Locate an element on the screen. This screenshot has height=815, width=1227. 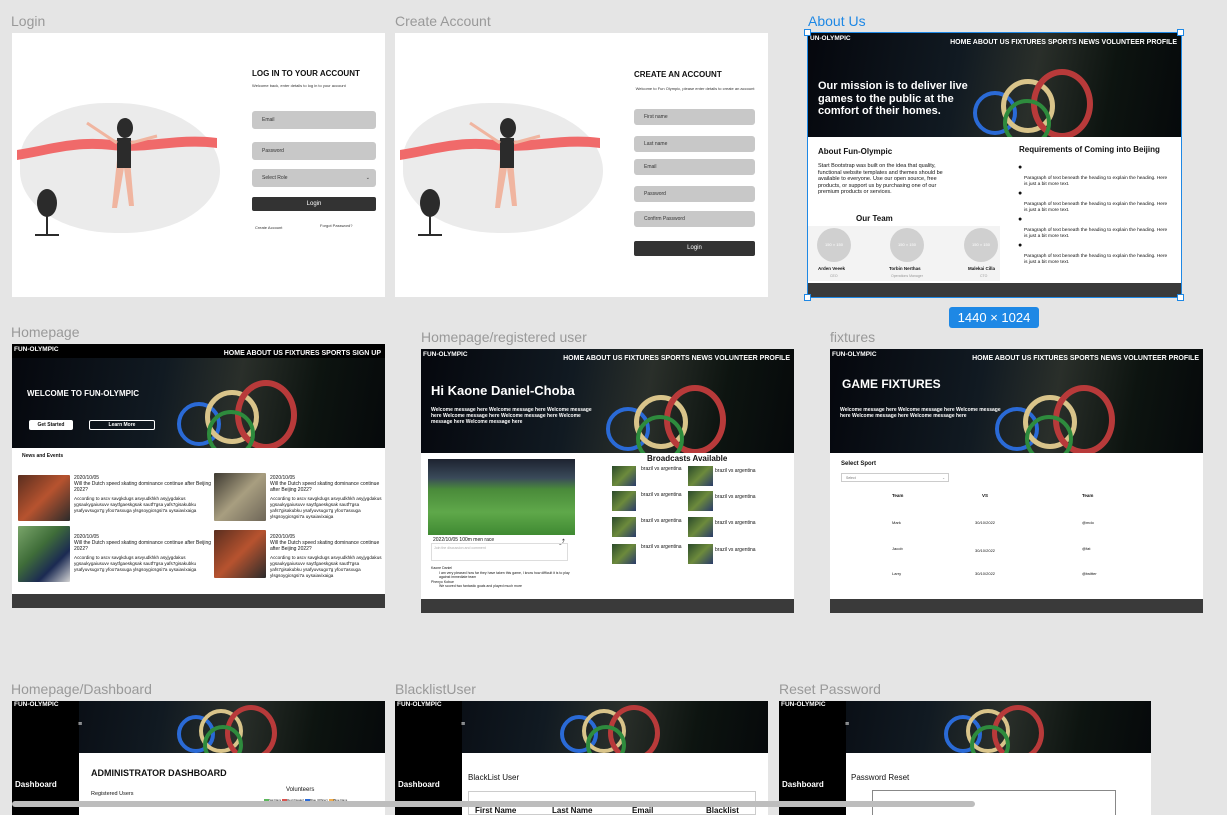
forgot-password-link: Forgot Password? is located at coordinates (336, 225).